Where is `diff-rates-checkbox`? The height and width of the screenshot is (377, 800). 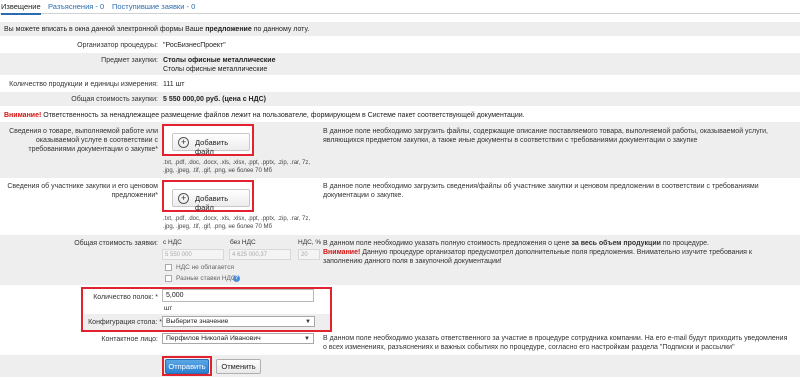
diff-rates-checkbox is located at coordinates (168, 278).